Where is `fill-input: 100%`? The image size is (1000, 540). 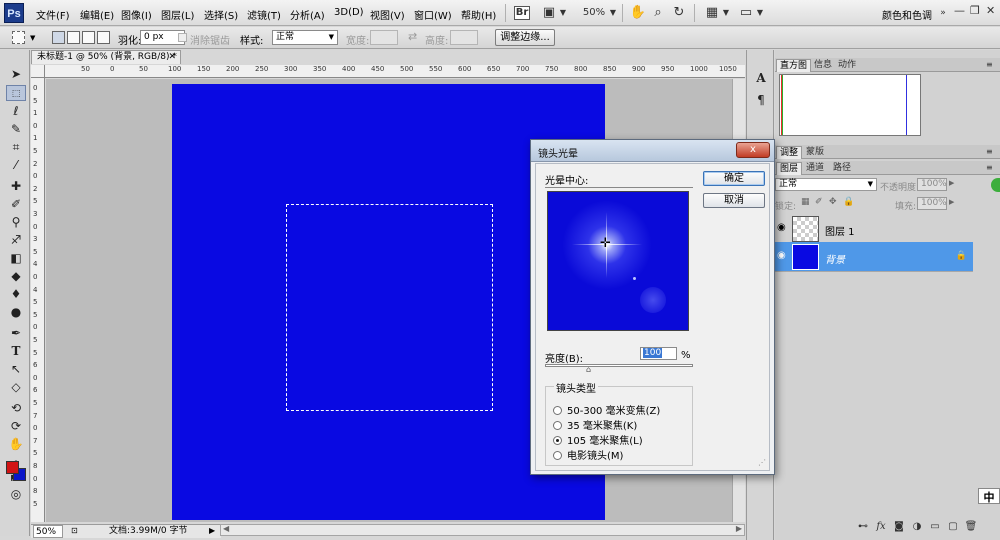 fill-input: 100% is located at coordinates (932, 203).